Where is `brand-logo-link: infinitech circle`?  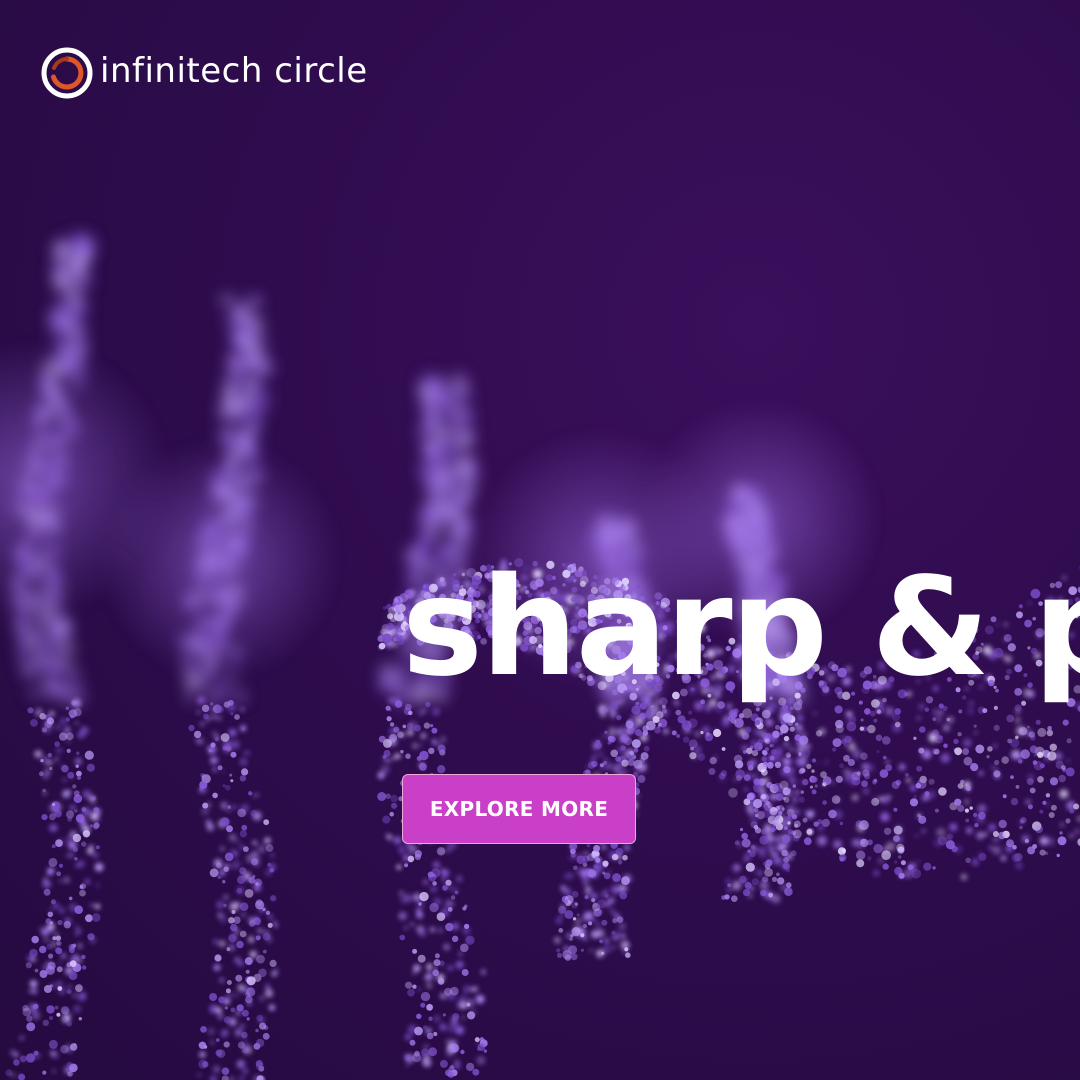 brand-logo-link: infinitech circle is located at coordinates (204, 73).